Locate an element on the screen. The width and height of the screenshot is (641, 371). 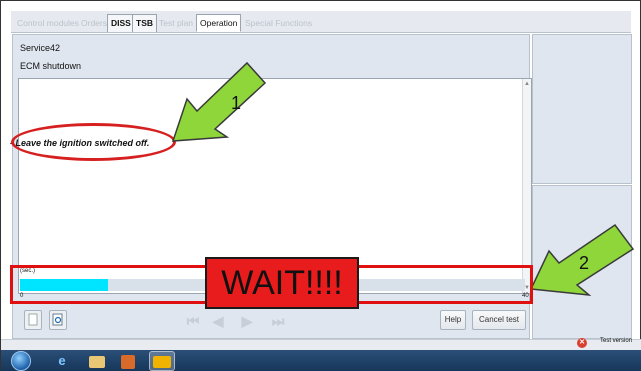
magnify-document-icon is located at coordinates (57, 319).